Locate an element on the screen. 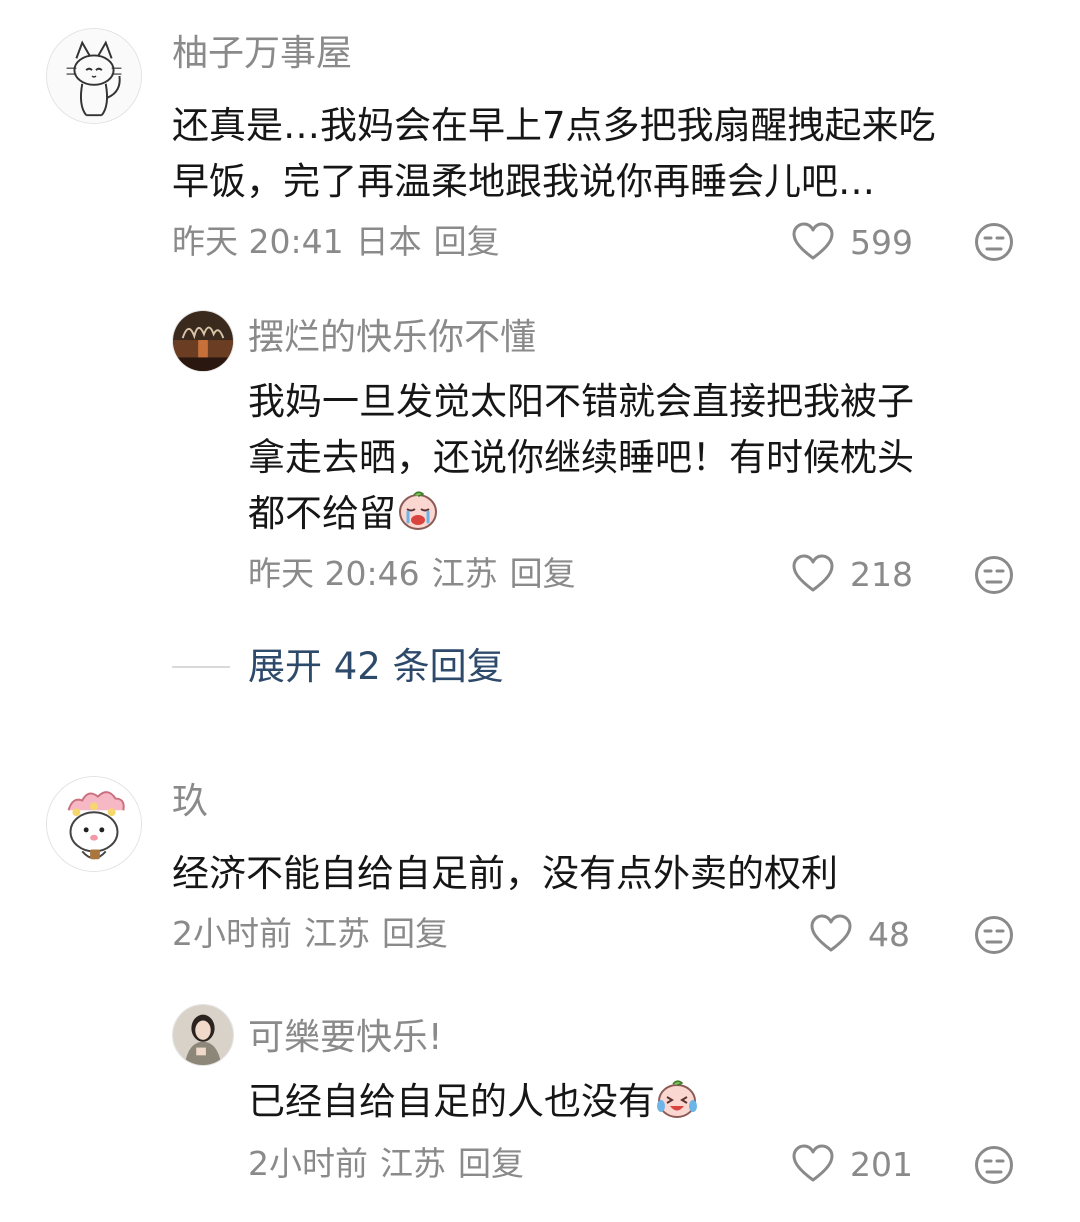 This screenshot has width=1080, height=1222. cat-sketch-avatar-icon is located at coordinates (94, 76).